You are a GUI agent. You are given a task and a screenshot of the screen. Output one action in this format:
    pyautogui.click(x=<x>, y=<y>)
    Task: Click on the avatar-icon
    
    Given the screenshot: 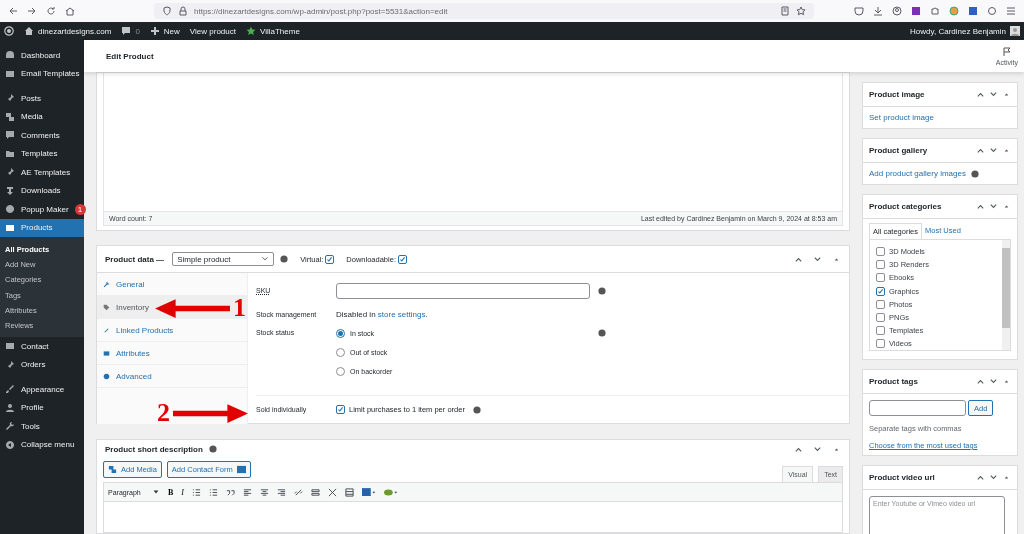 What is the action you would take?
    pyautogui.click(x=1015, y=31)
    